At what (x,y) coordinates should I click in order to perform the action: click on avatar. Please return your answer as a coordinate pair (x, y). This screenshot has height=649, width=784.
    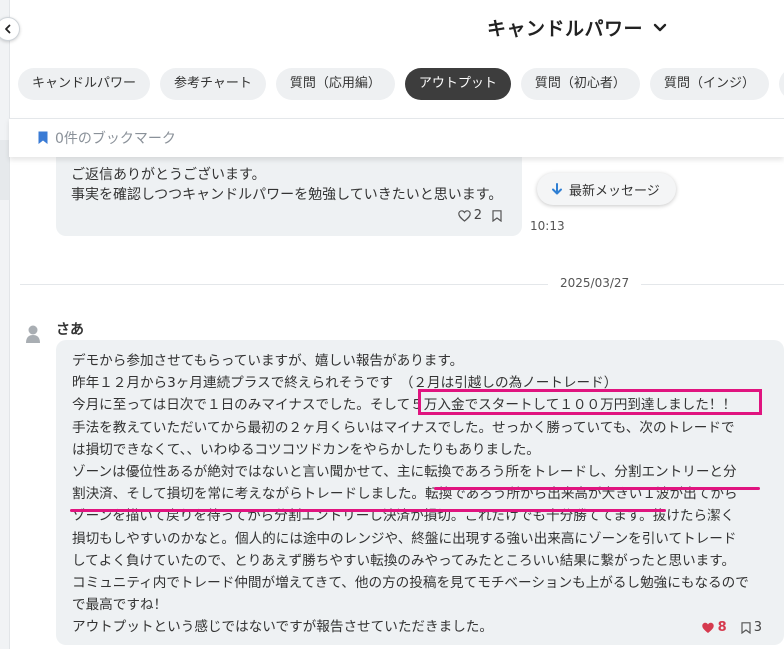
    Looking at the image, I should click on (33, 334).